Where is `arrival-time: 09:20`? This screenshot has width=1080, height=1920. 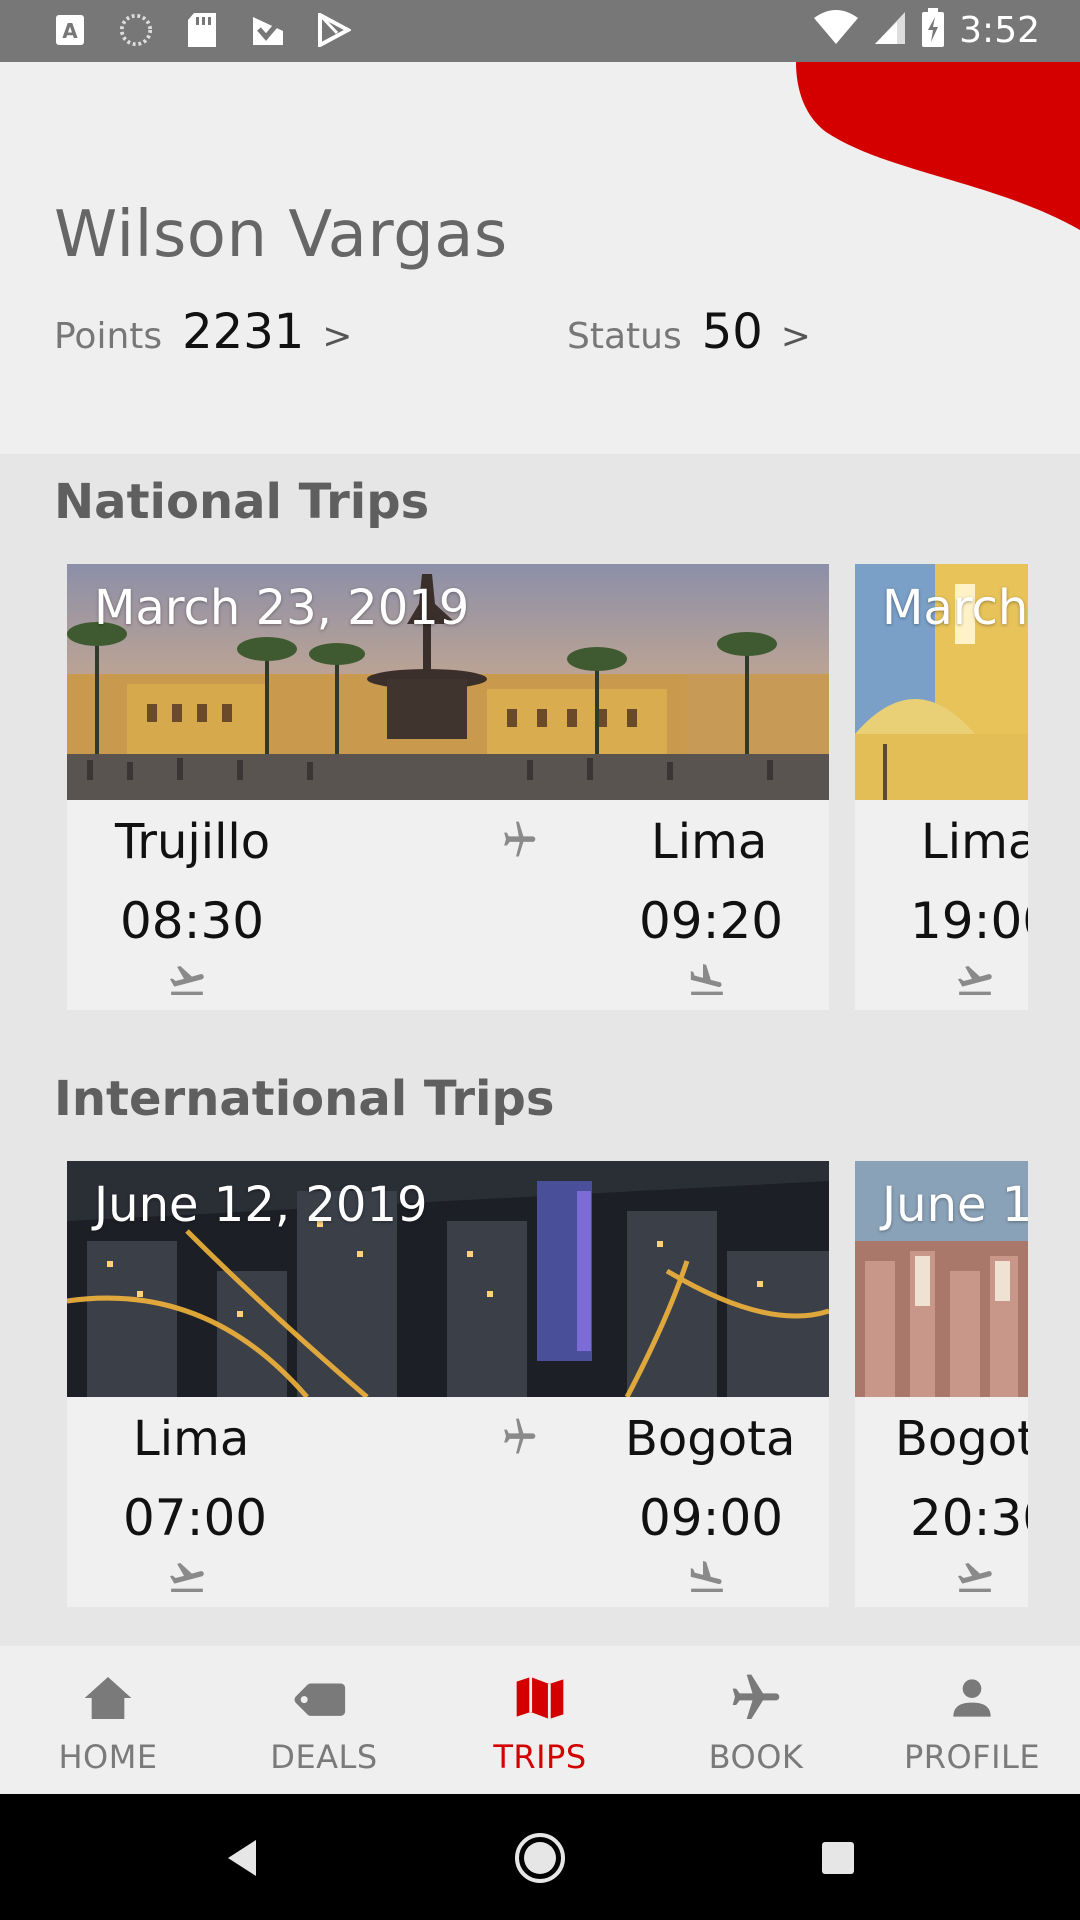
arrival-time: 09:20 is located at coordinates (711, 921).